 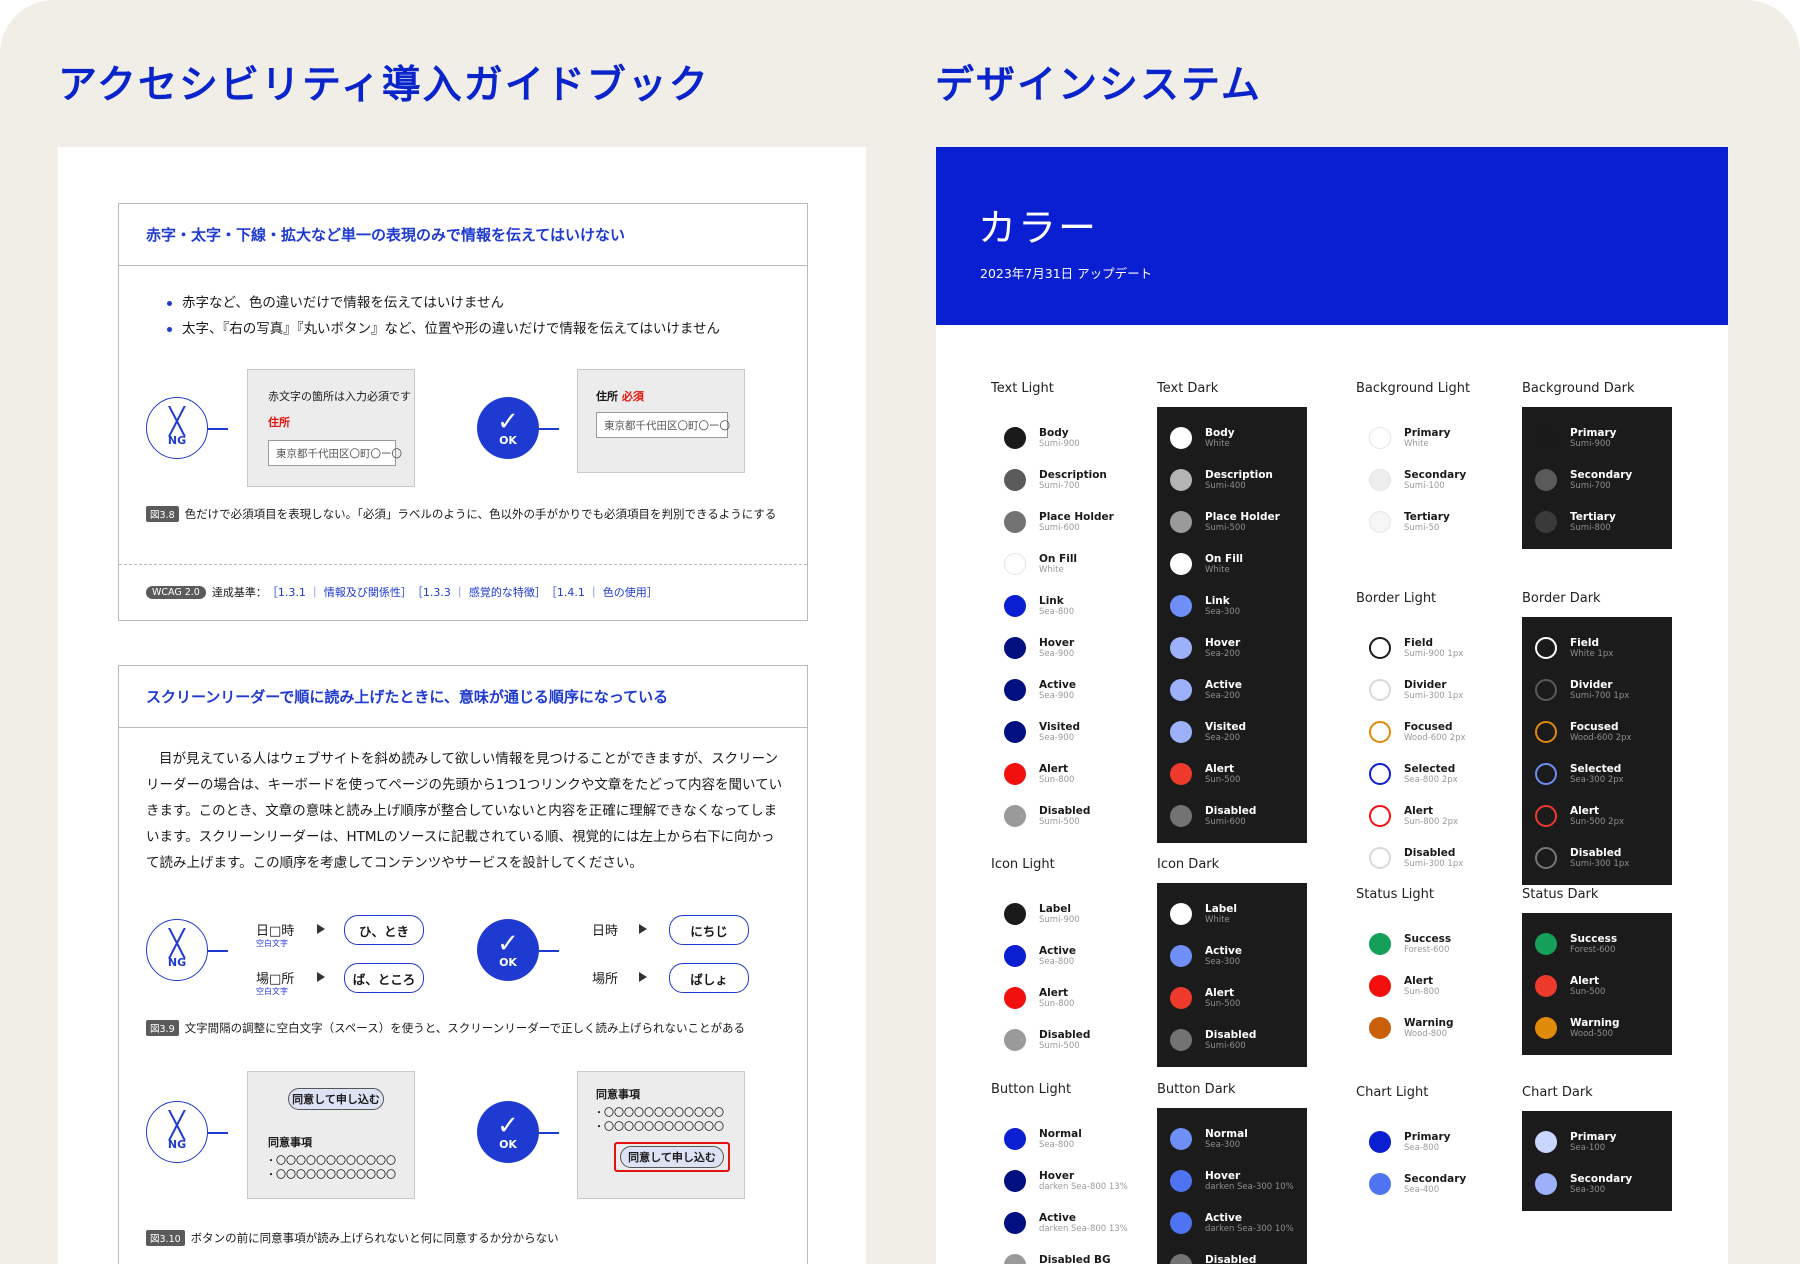 I want to click on swatch-name: Secondary, so click(x=1601, y=474).